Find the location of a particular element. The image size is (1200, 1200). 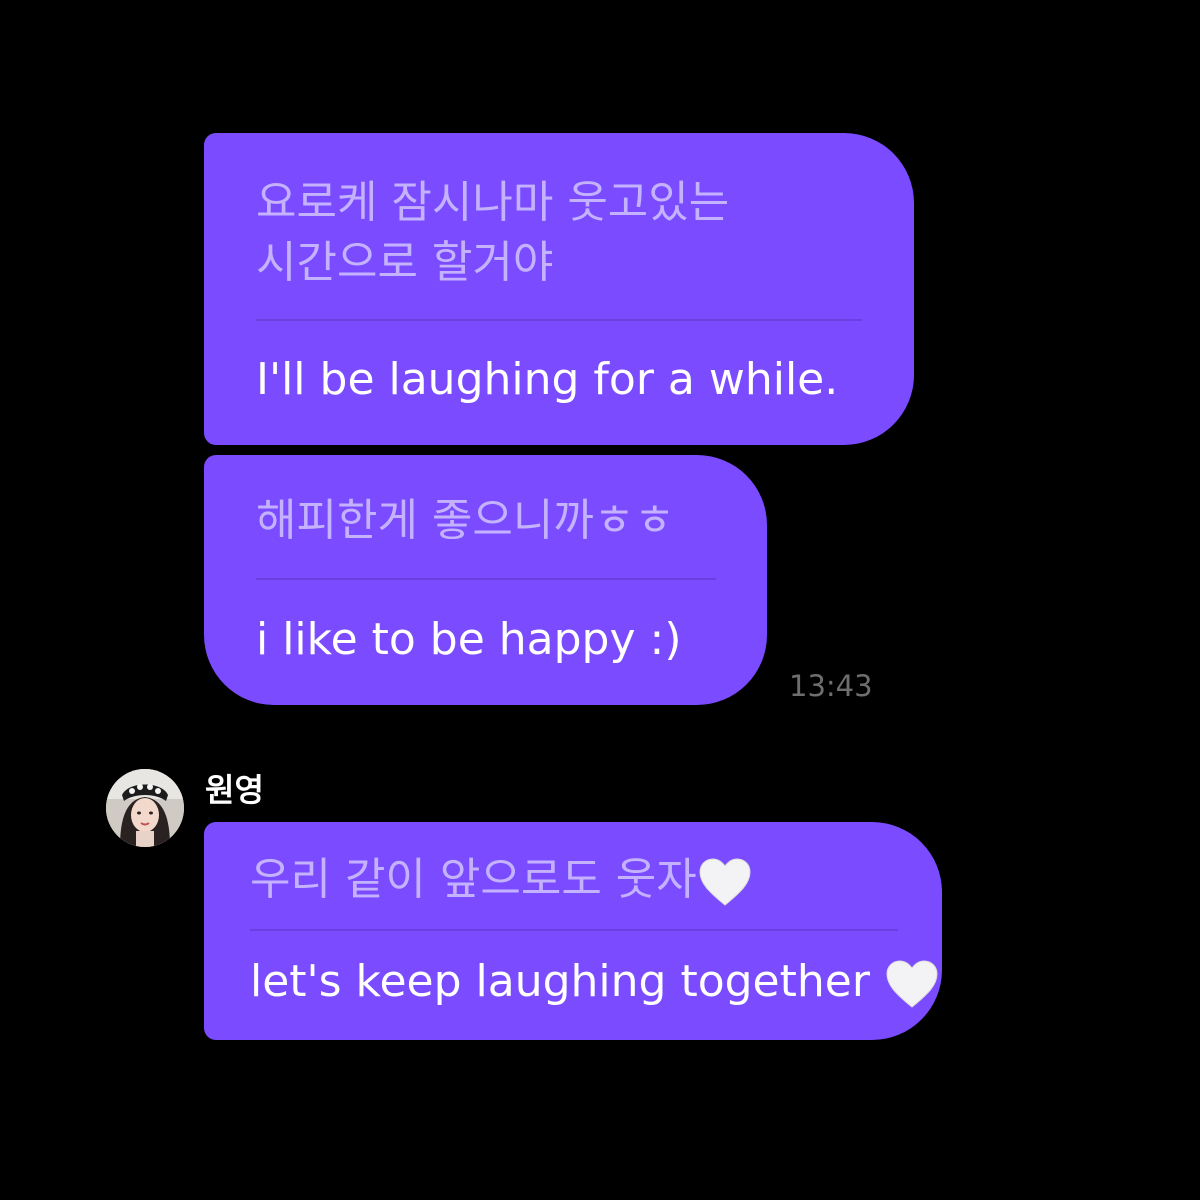

translated-text: I'll be laughing for a while. is located at coordinates (547, 379).